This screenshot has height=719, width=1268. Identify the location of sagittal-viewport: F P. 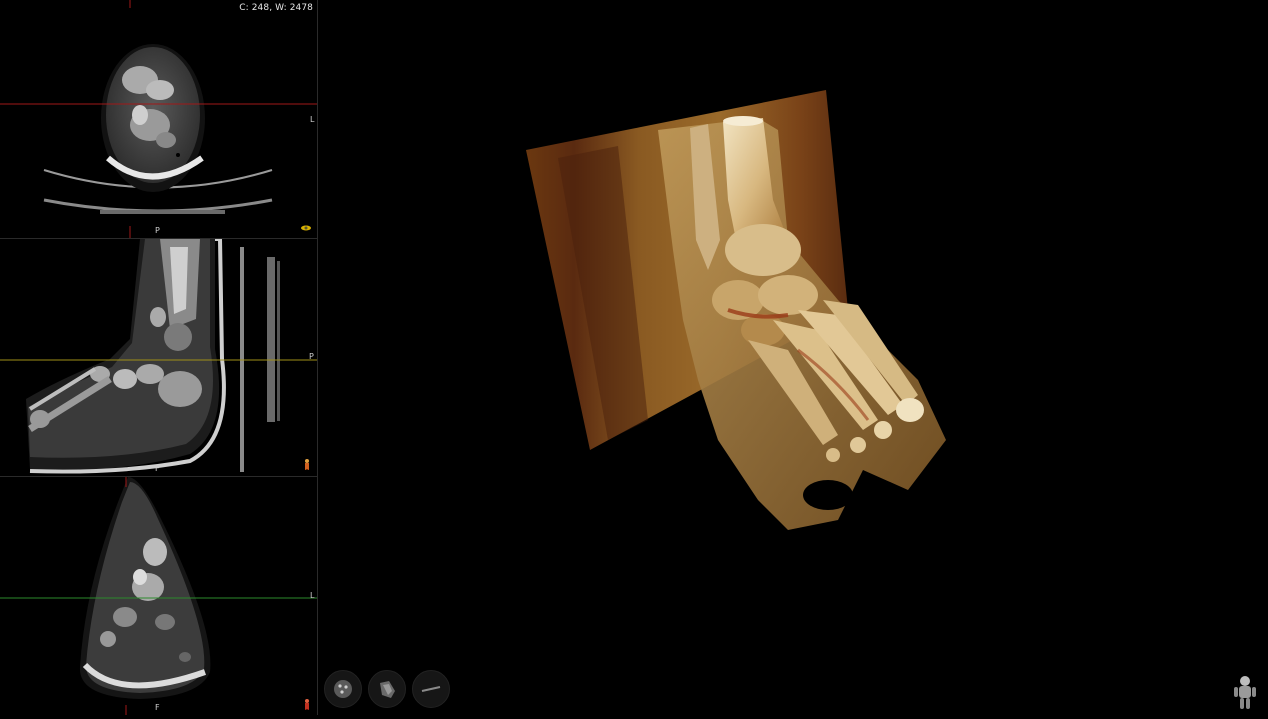
(158, 357).